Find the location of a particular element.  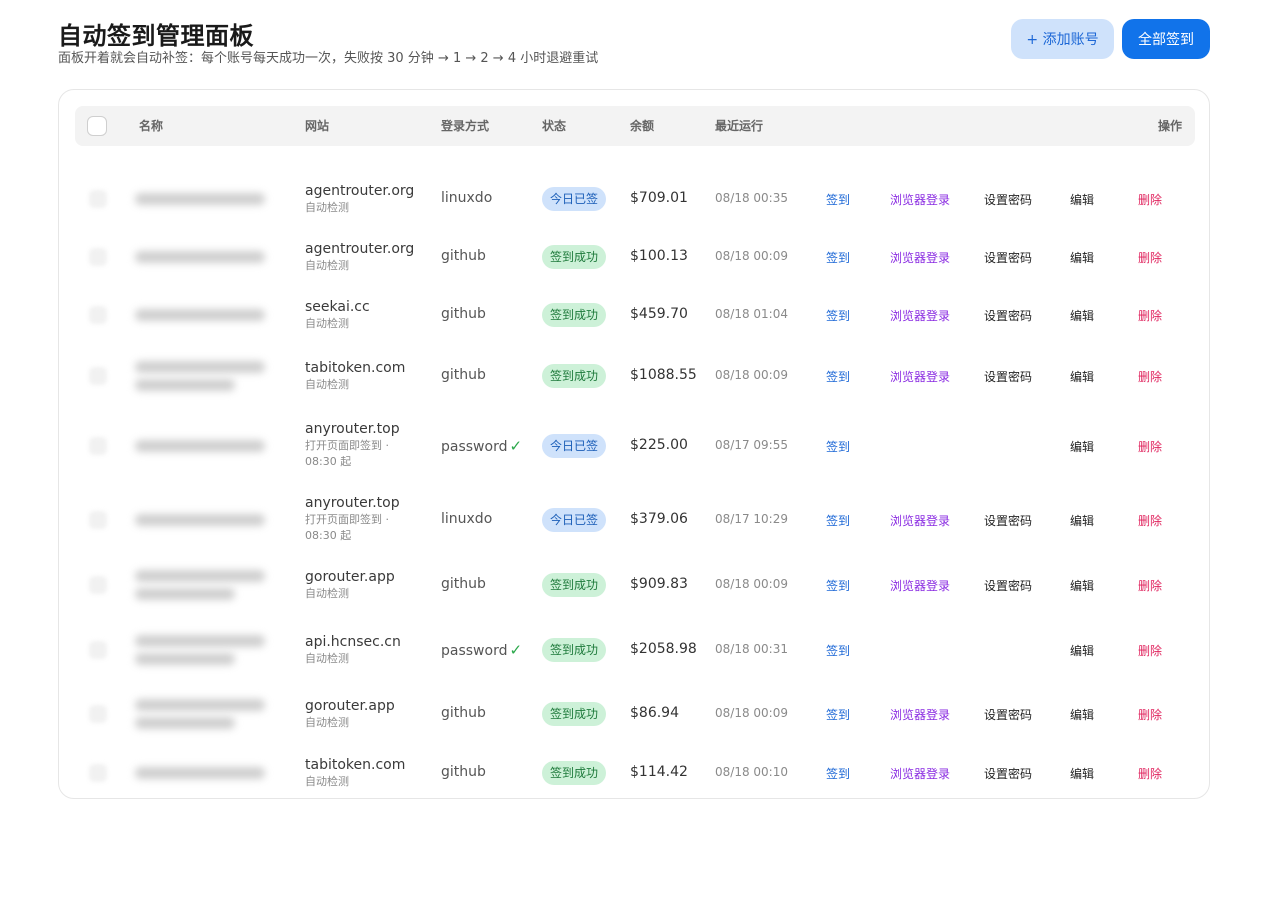

balance-value: $459.70 is located at coordinates (659, 314).